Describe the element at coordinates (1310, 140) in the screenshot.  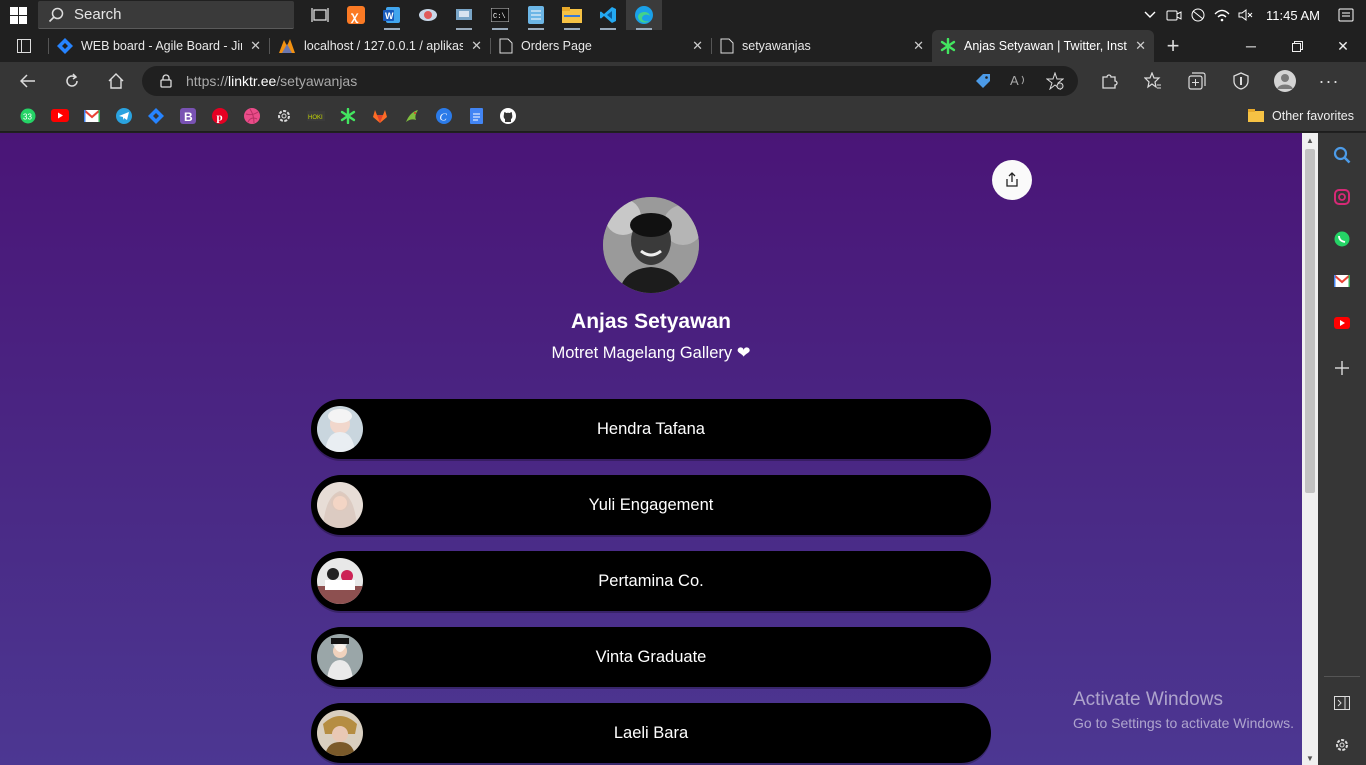
I see `scroll-up-icon: ▲` at that location.